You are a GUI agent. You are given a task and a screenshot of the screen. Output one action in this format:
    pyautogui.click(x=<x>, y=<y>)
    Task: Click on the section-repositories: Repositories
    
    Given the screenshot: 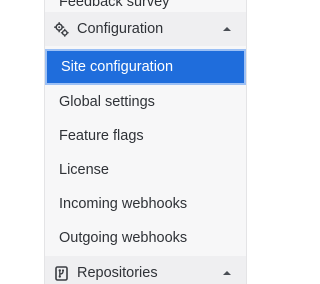 What is the action you would take?
    pyautogui.click(x=145, y=270)
    